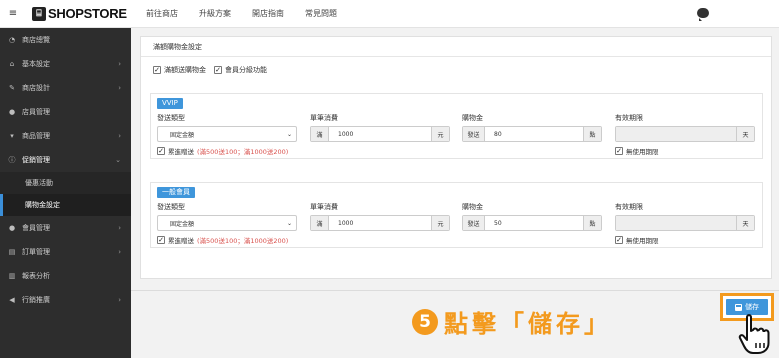 Image resolution: width=779 pixels, height=358 pixels. What do you see at coordinates (36, 160) in the screenshot?
I see `sidebar-item-label: 促銷管理` at bounding box center [36, 160].